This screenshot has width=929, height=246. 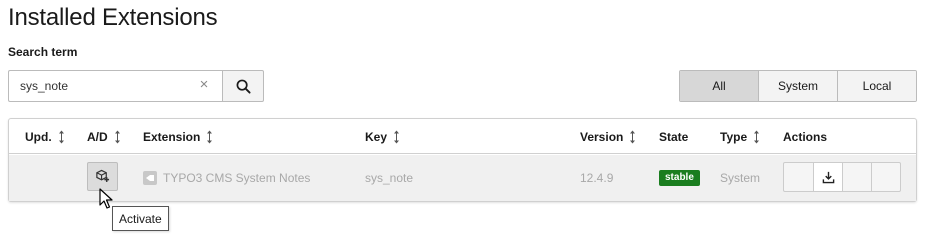 I want to click on page-title: Installed Extensions, so click(x=113, y=17).